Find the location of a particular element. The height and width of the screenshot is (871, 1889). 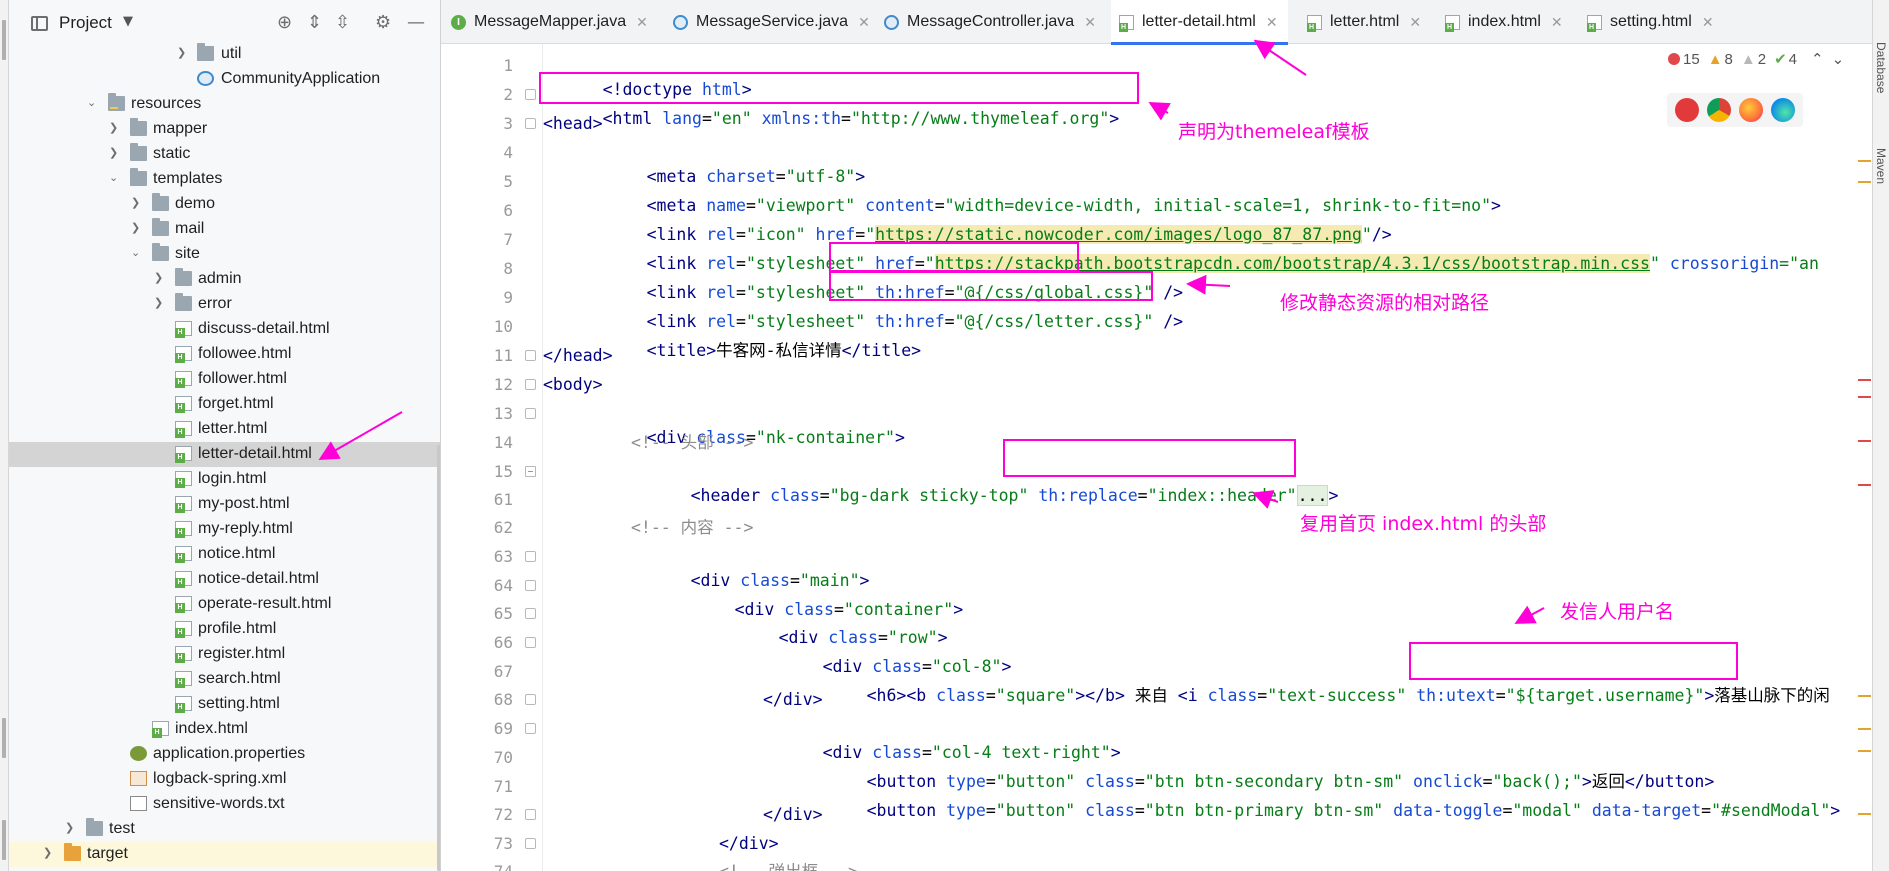

tree-item-templates: ⌄ templates is located at coordinates (224, 179).